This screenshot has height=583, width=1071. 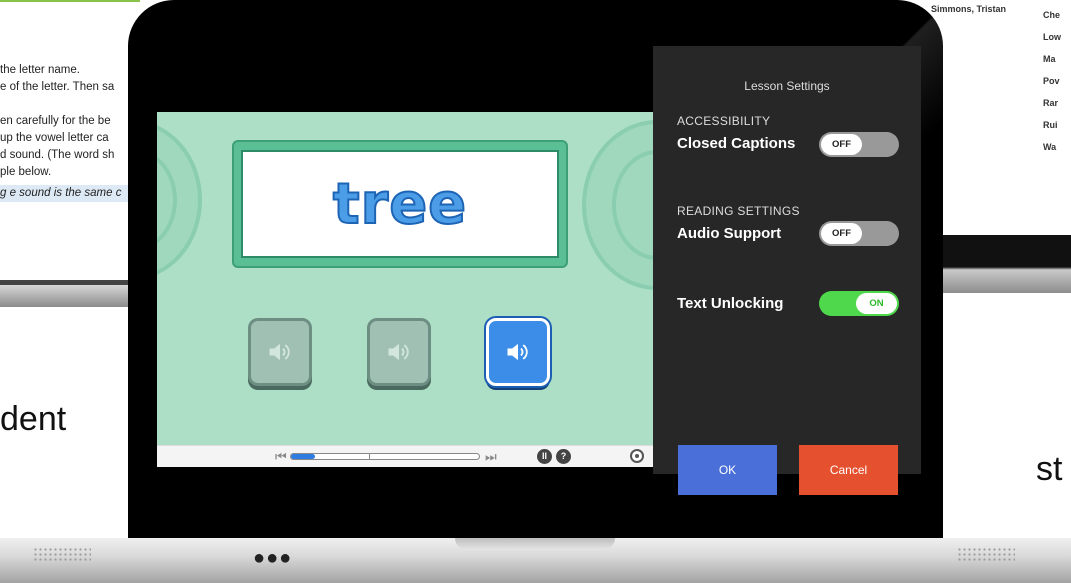 What do you see at coordinates (535, 544) in the screenshot?
I see `laptop-notch` at bounding box center [535, 544].